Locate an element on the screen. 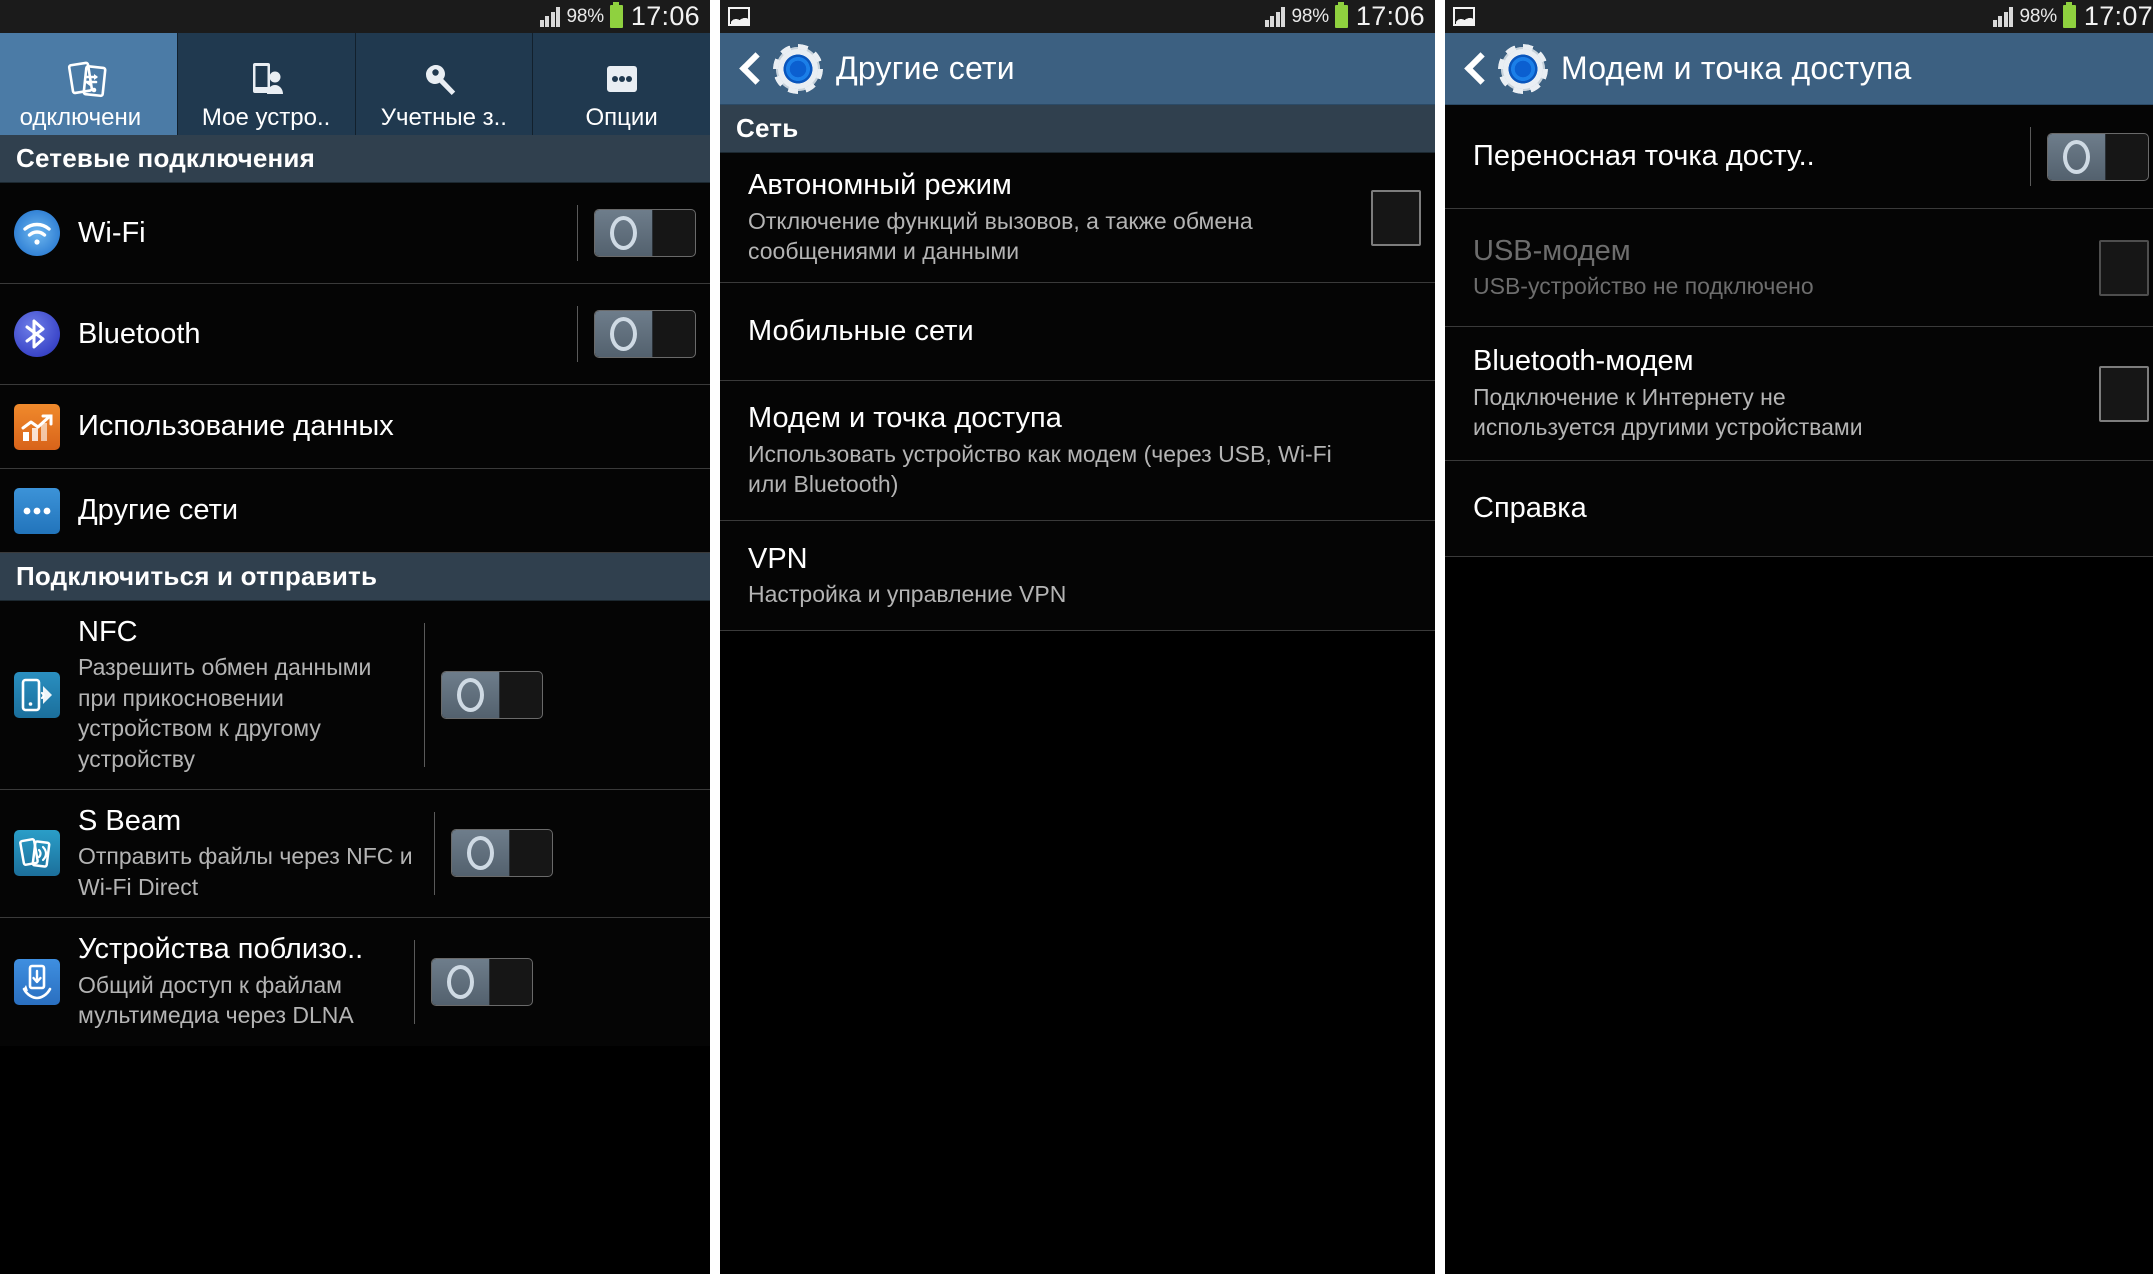  list-item-text: Другие сети is located at coordinates (387, 510).